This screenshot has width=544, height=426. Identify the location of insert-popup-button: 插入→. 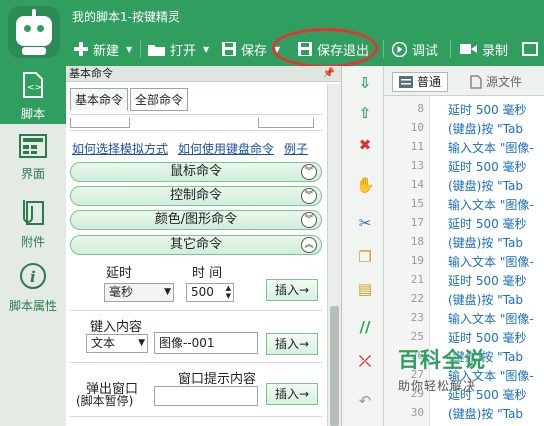
(292, 394).